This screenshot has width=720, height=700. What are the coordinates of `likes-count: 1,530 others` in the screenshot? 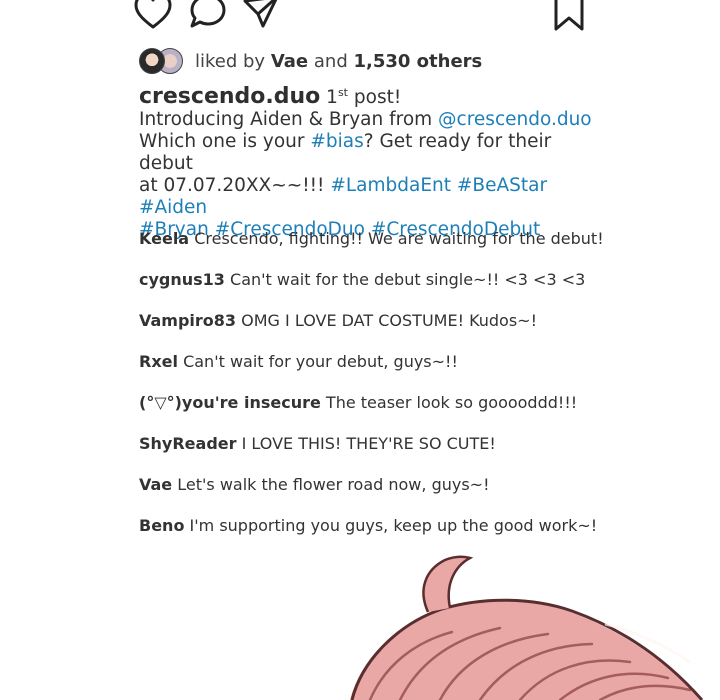 It's located at (417, 61).